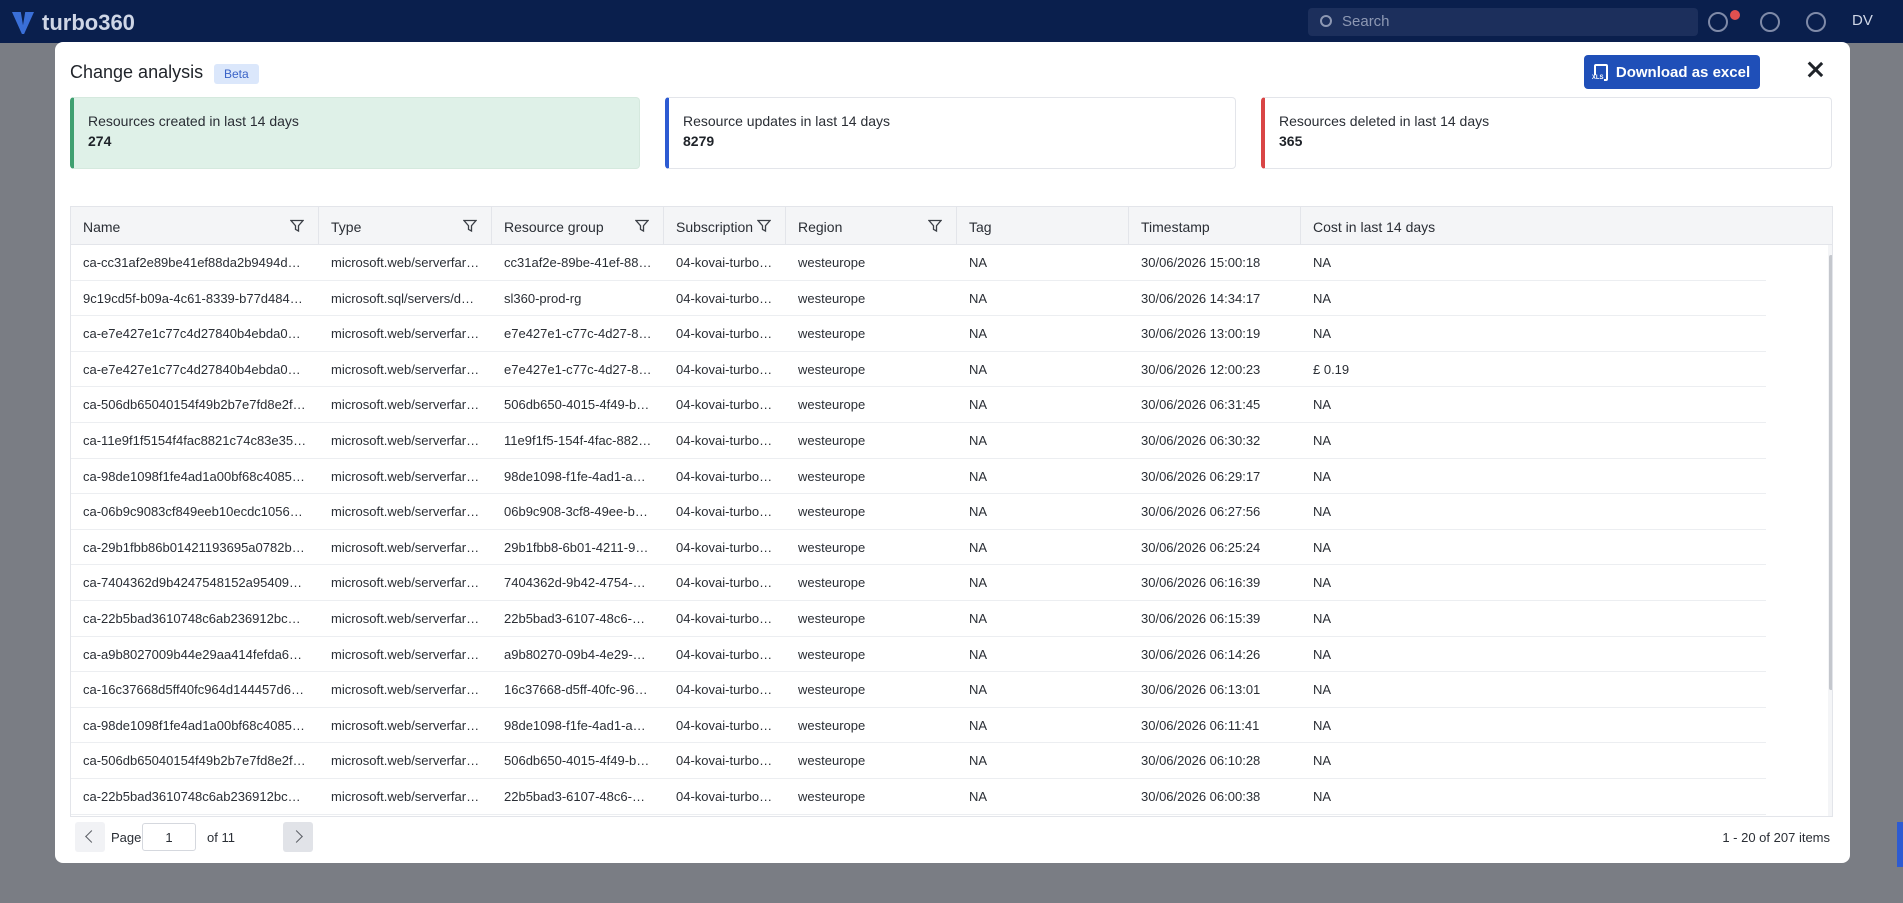 Image resolution: width=1903 pixels, height=903 pixels. Describe the element at coordinates (554, 227) in the screenshot. I see `column-header-label: Resource group` at that location.